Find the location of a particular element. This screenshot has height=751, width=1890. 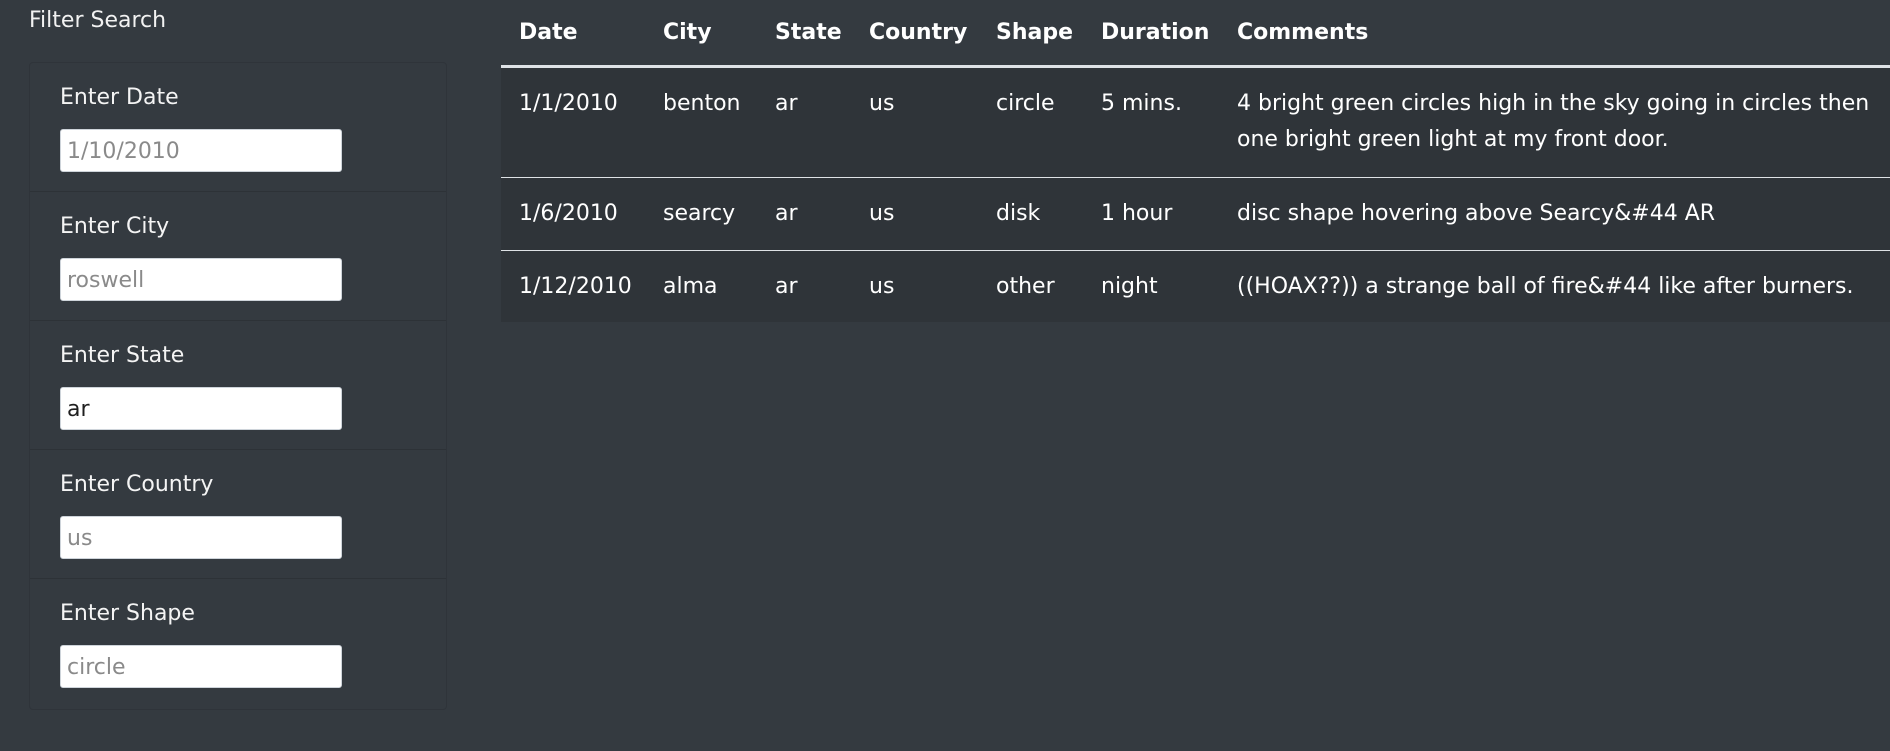

filter-item-shape: Enter Shape is located at coordinates (238, 644).